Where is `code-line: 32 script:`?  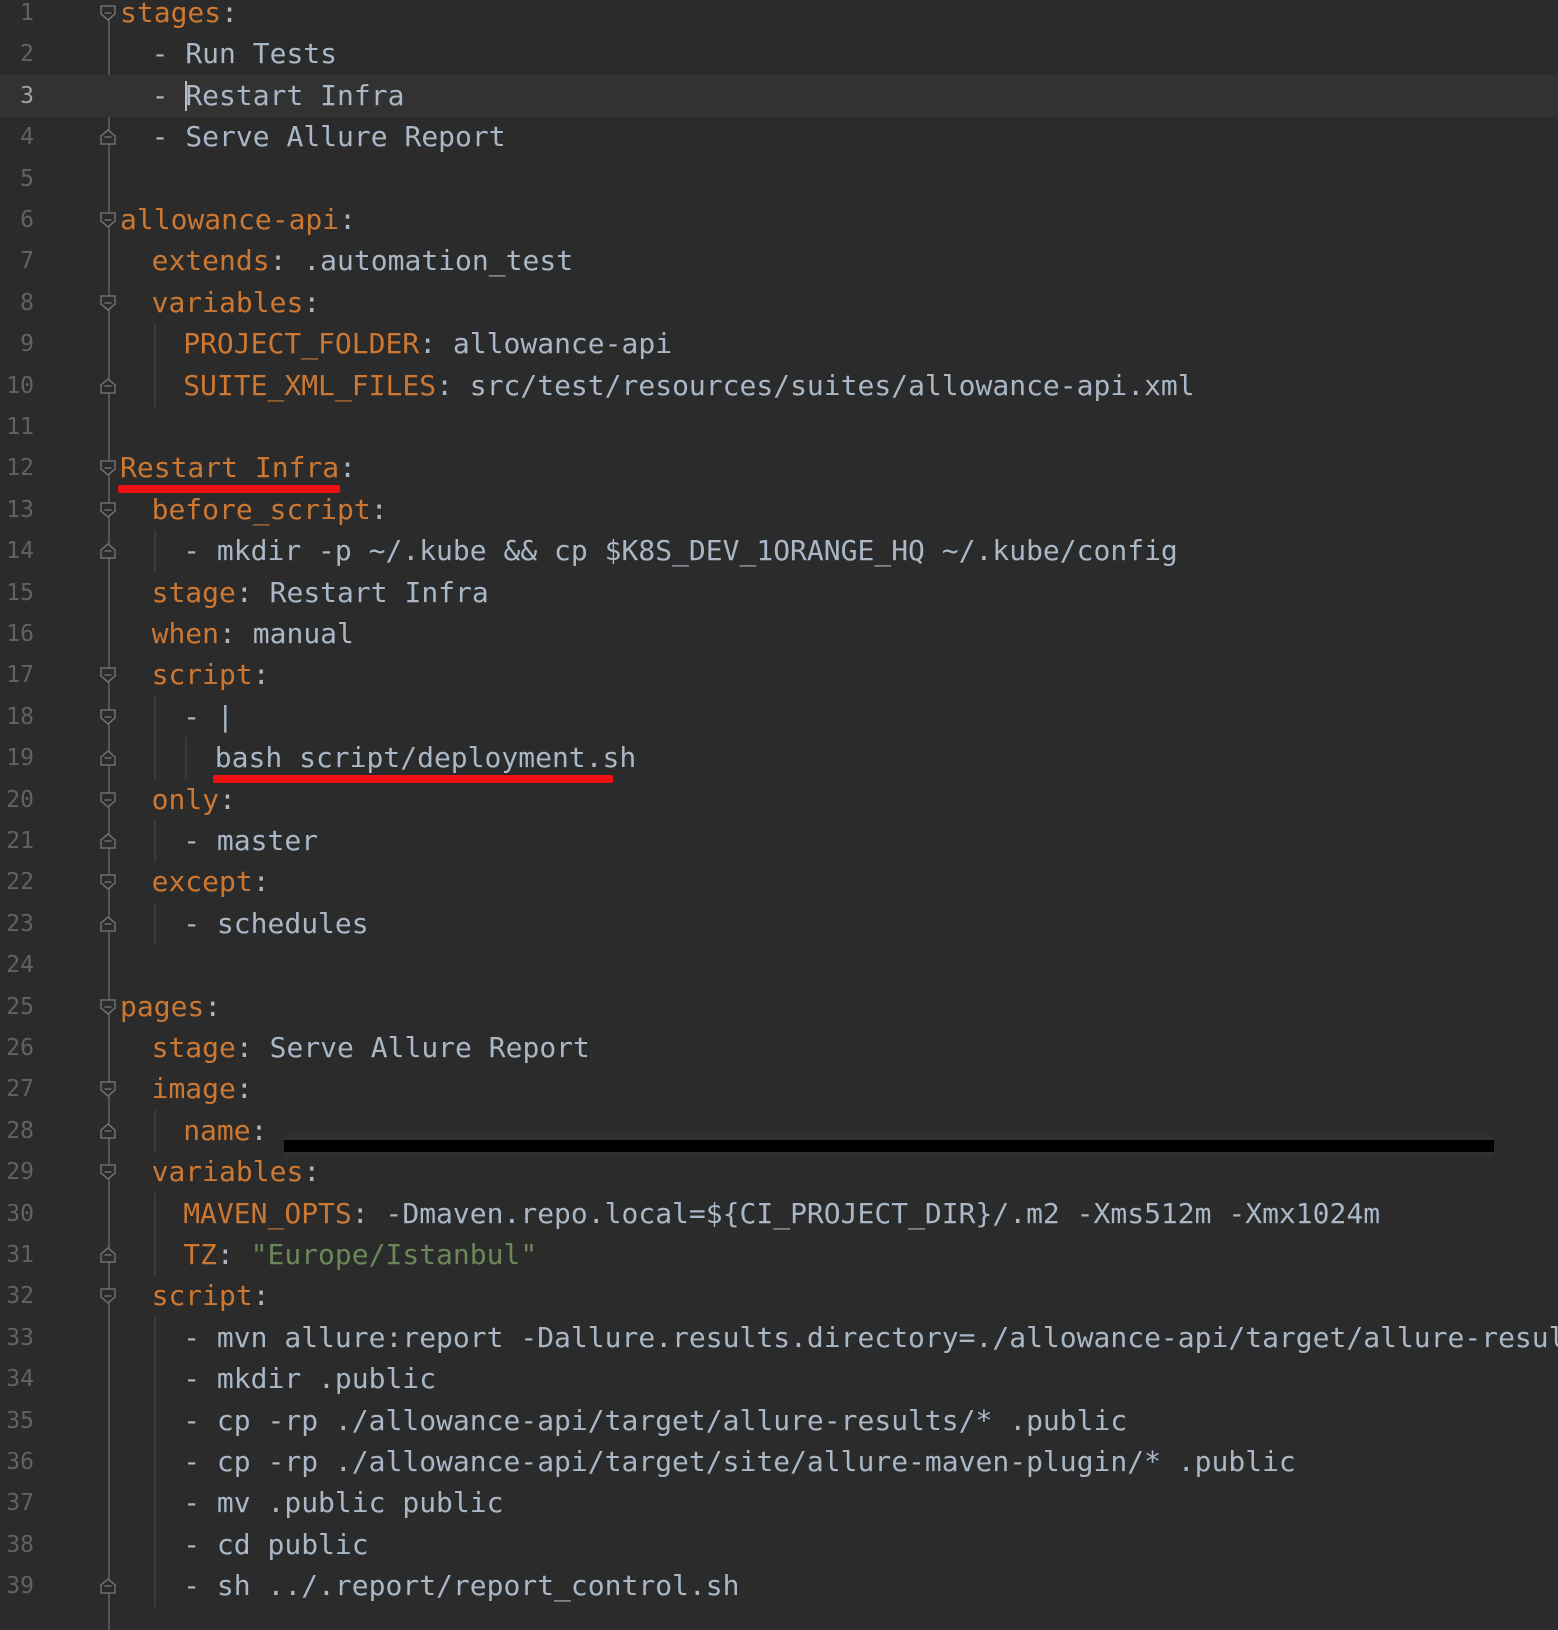
code-line: 32 script: is located at coordinates (779, 1296).